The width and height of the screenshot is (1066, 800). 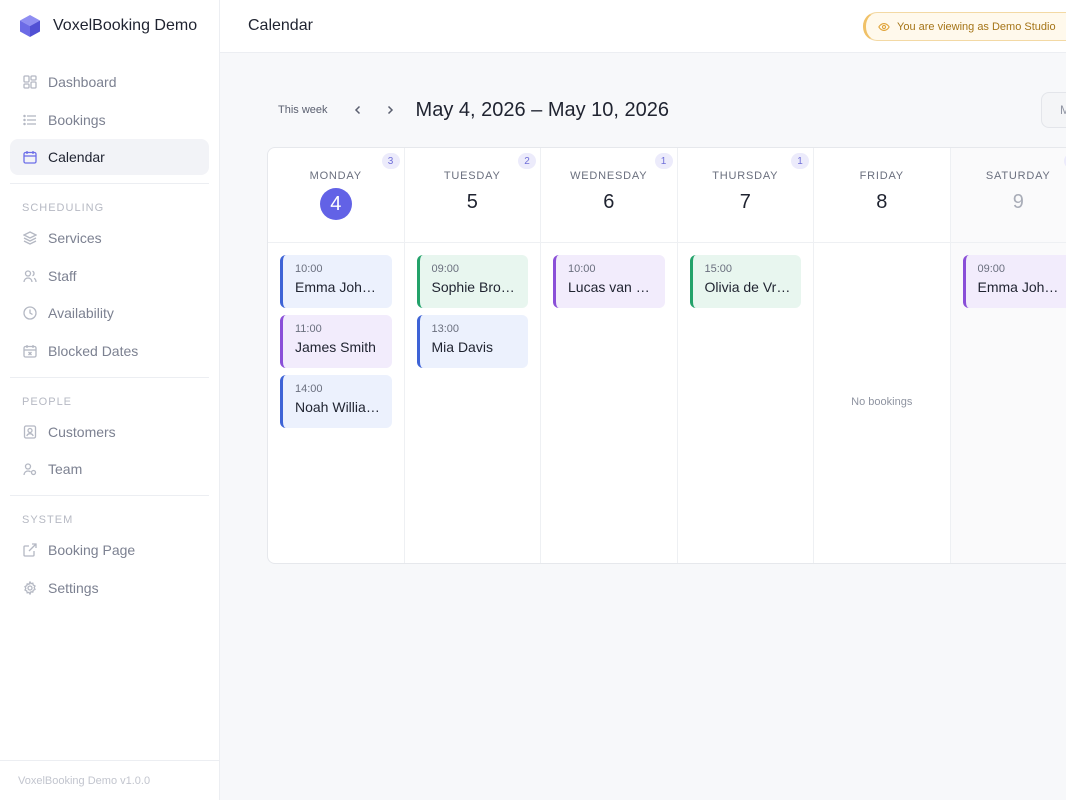 I want to click on sidebar-item-services: Services, so click(x=109, y=238).